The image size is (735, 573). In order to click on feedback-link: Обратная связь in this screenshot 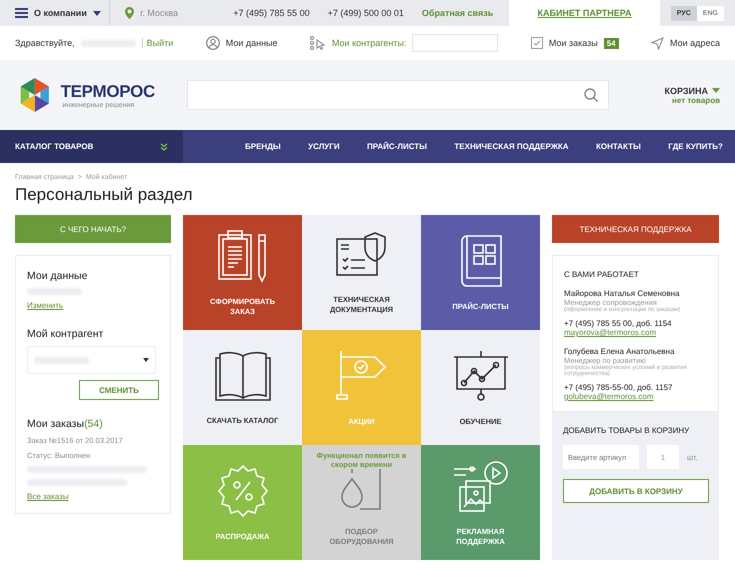, I will do `click(458, 13)`.